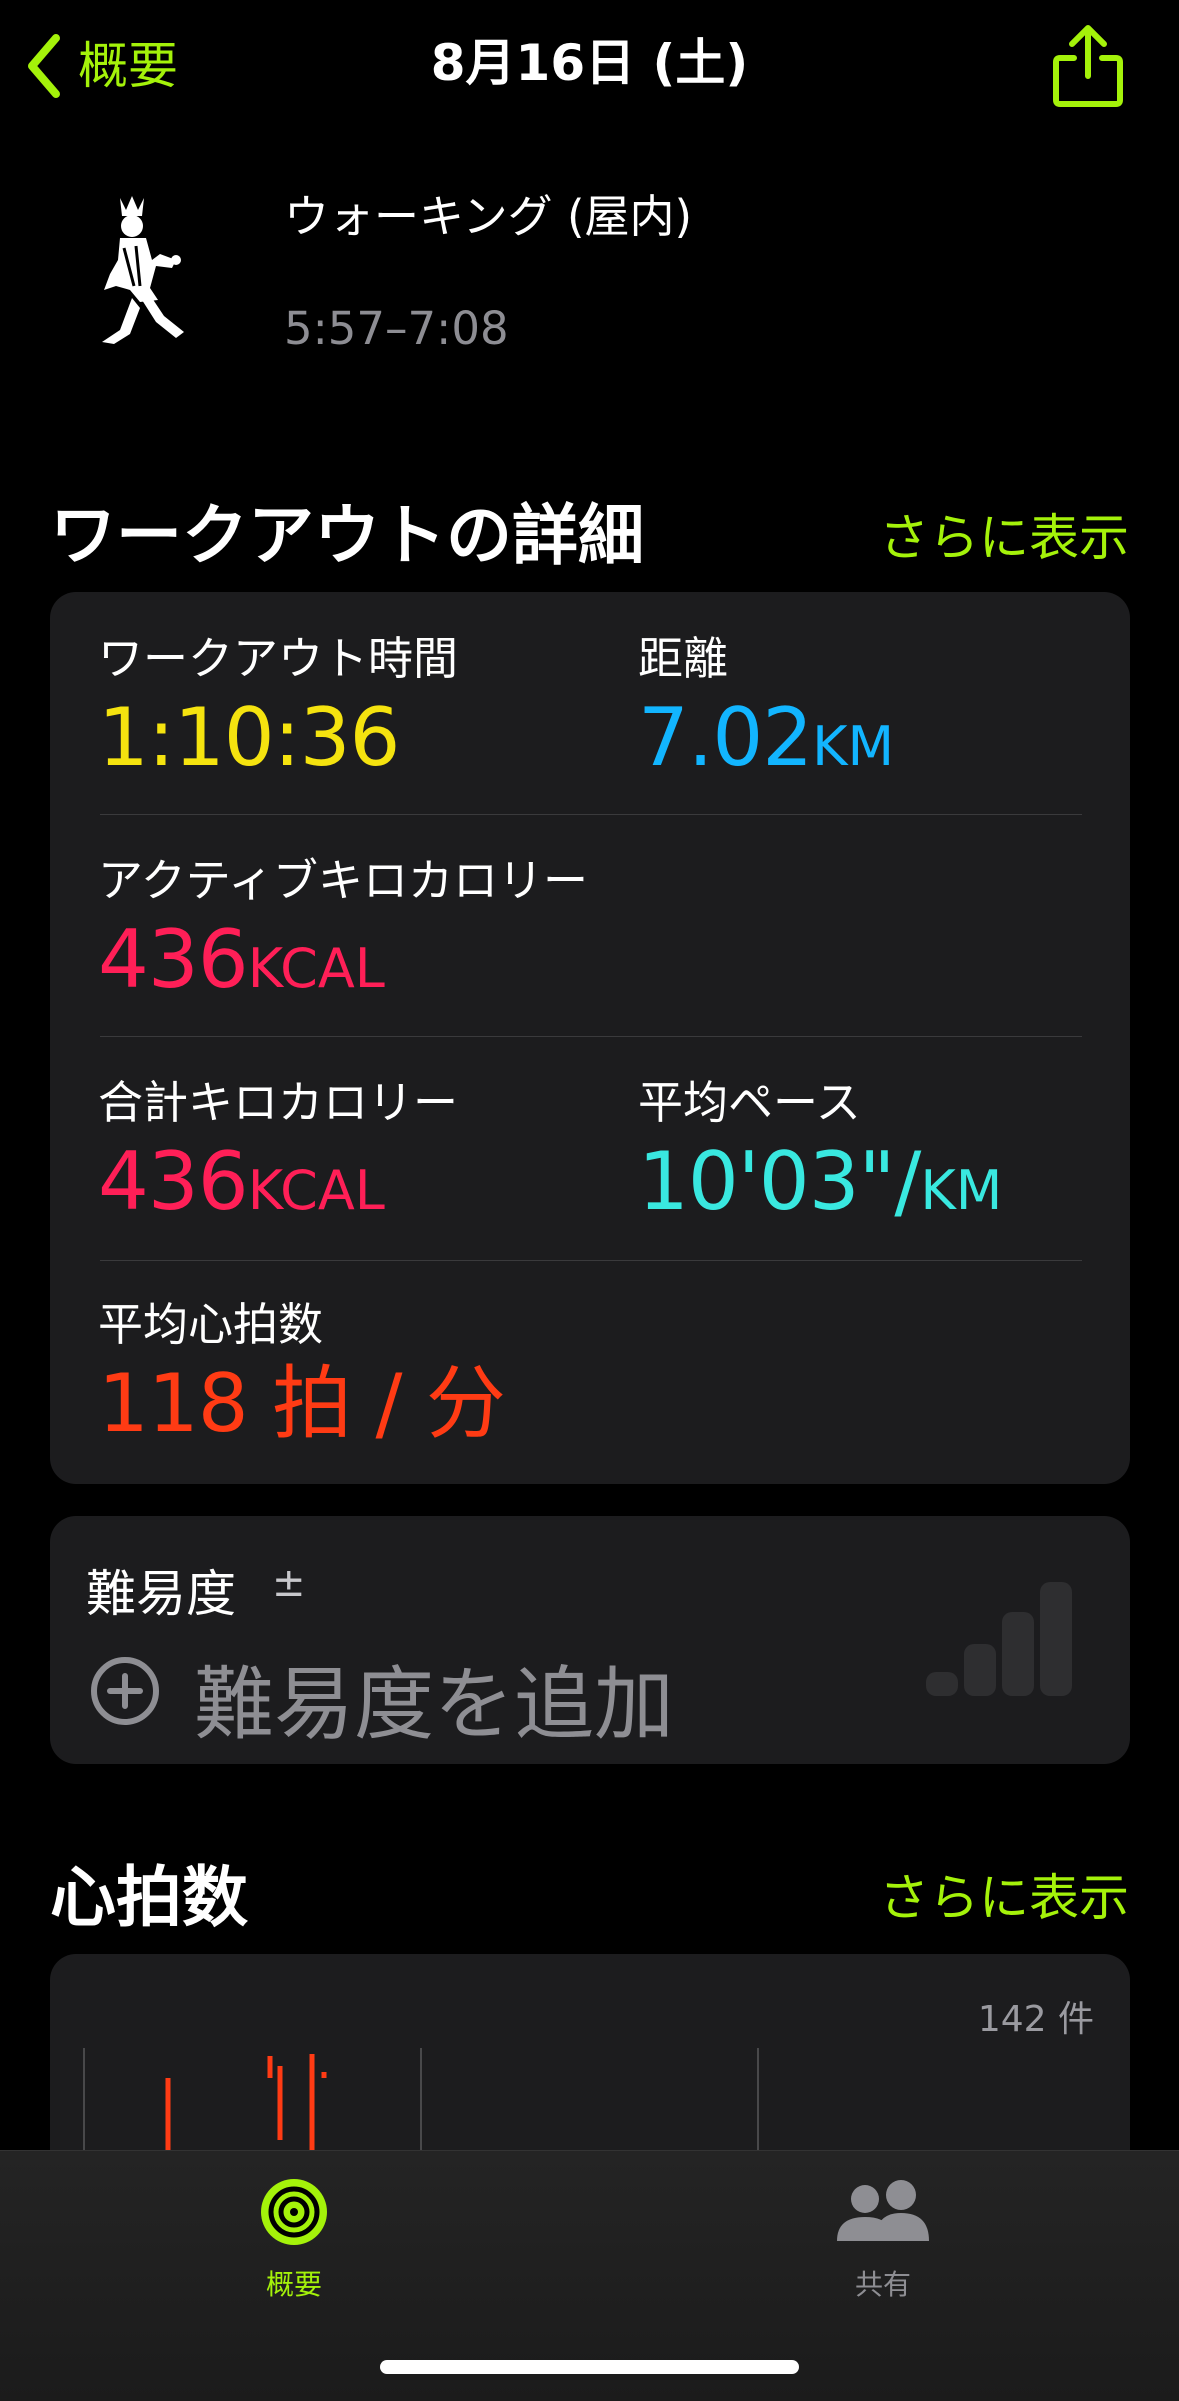 The image size is (1179, 2401). What do you see at coordinates (294, 2212) in the screenshot?
I see `activity-rings-icon` at bounding box center [294, 2212].